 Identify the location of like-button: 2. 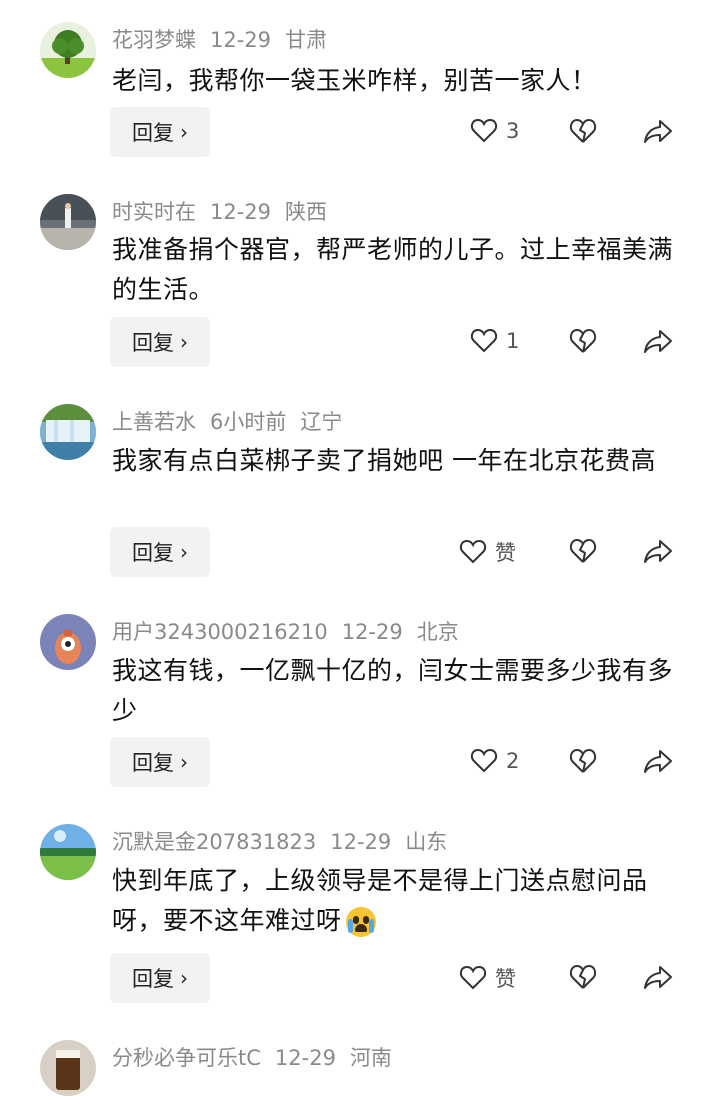
(494, 761).